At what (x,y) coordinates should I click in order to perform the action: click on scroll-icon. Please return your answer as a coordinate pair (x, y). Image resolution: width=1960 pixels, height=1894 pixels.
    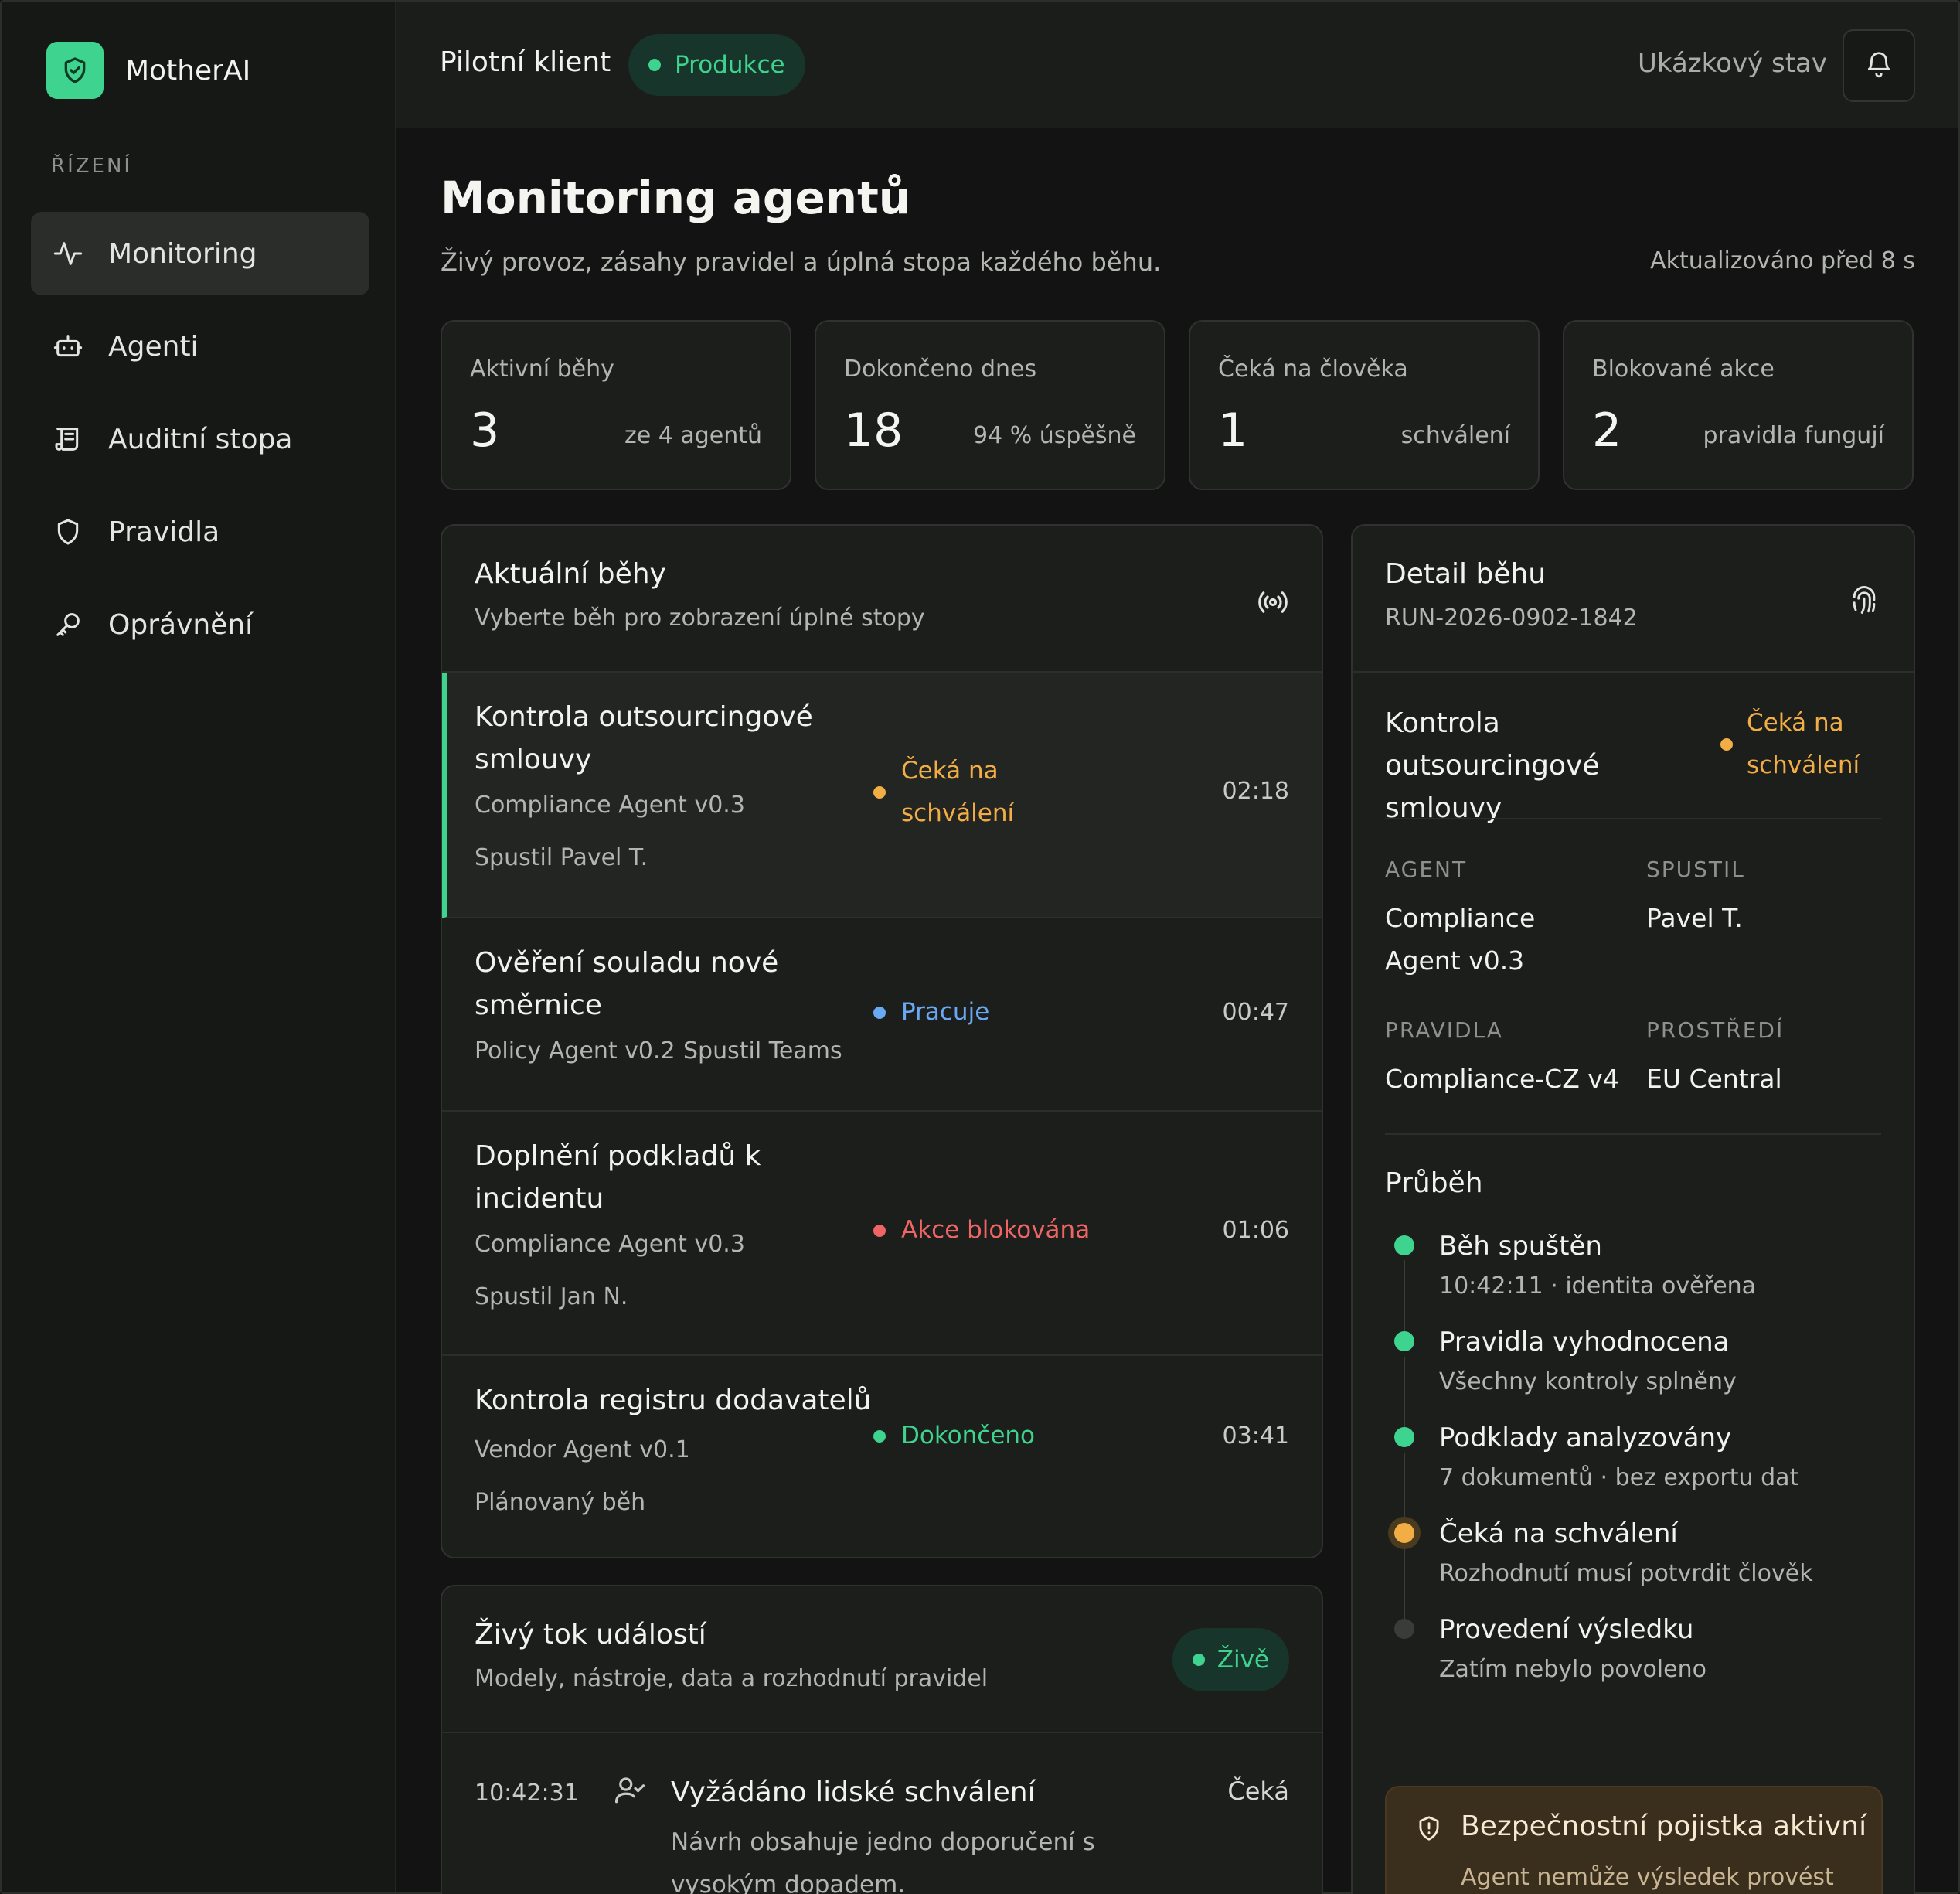
    Looking at the image, I should click on (68, 439).